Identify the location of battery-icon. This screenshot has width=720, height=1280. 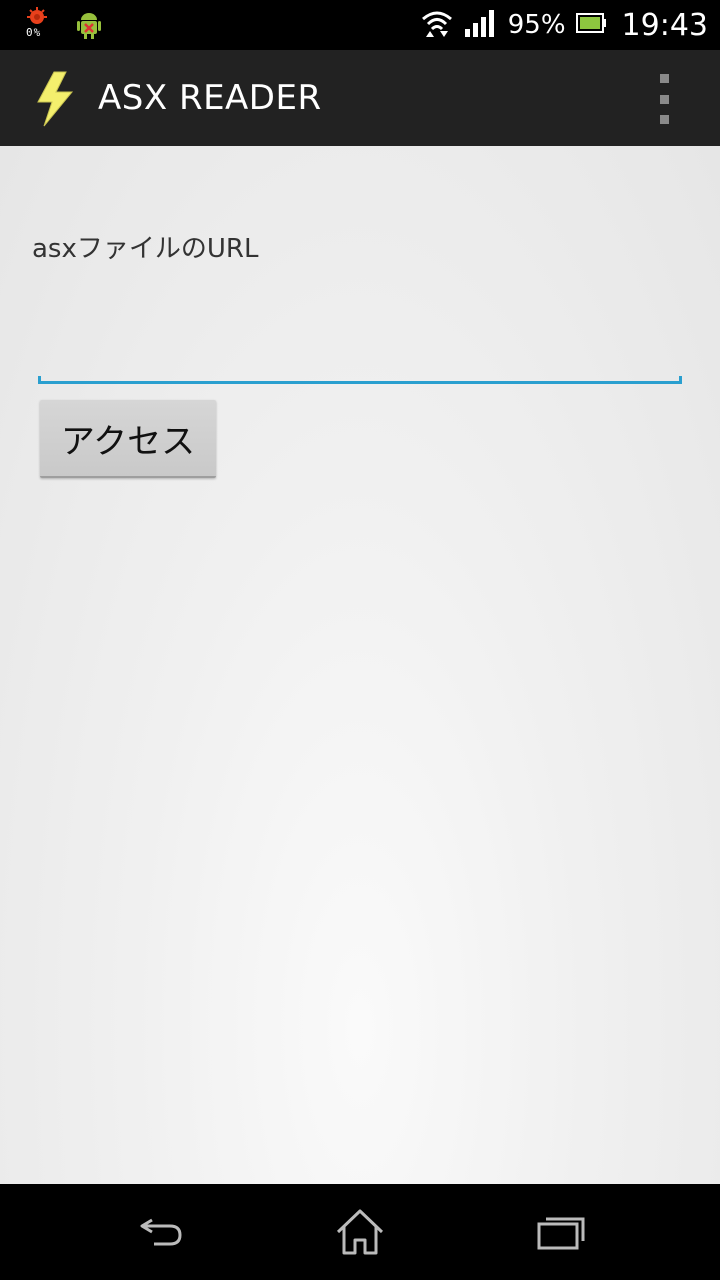
(590, 25).